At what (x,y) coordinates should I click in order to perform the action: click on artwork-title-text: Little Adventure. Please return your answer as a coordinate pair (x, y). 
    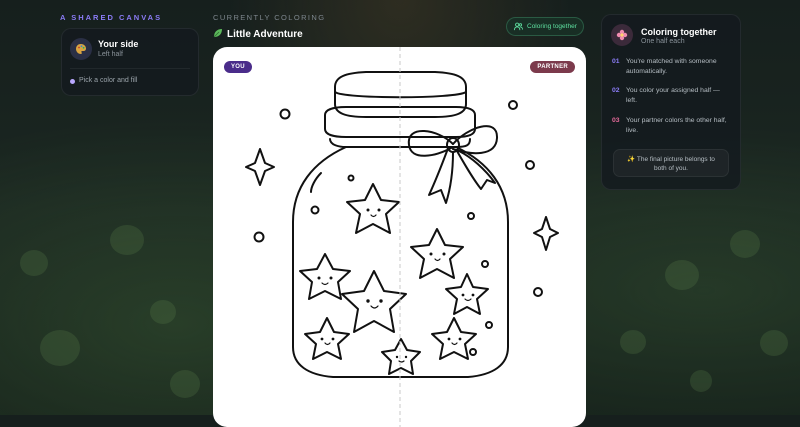
    Looking at the image, I should click on (265, 34).